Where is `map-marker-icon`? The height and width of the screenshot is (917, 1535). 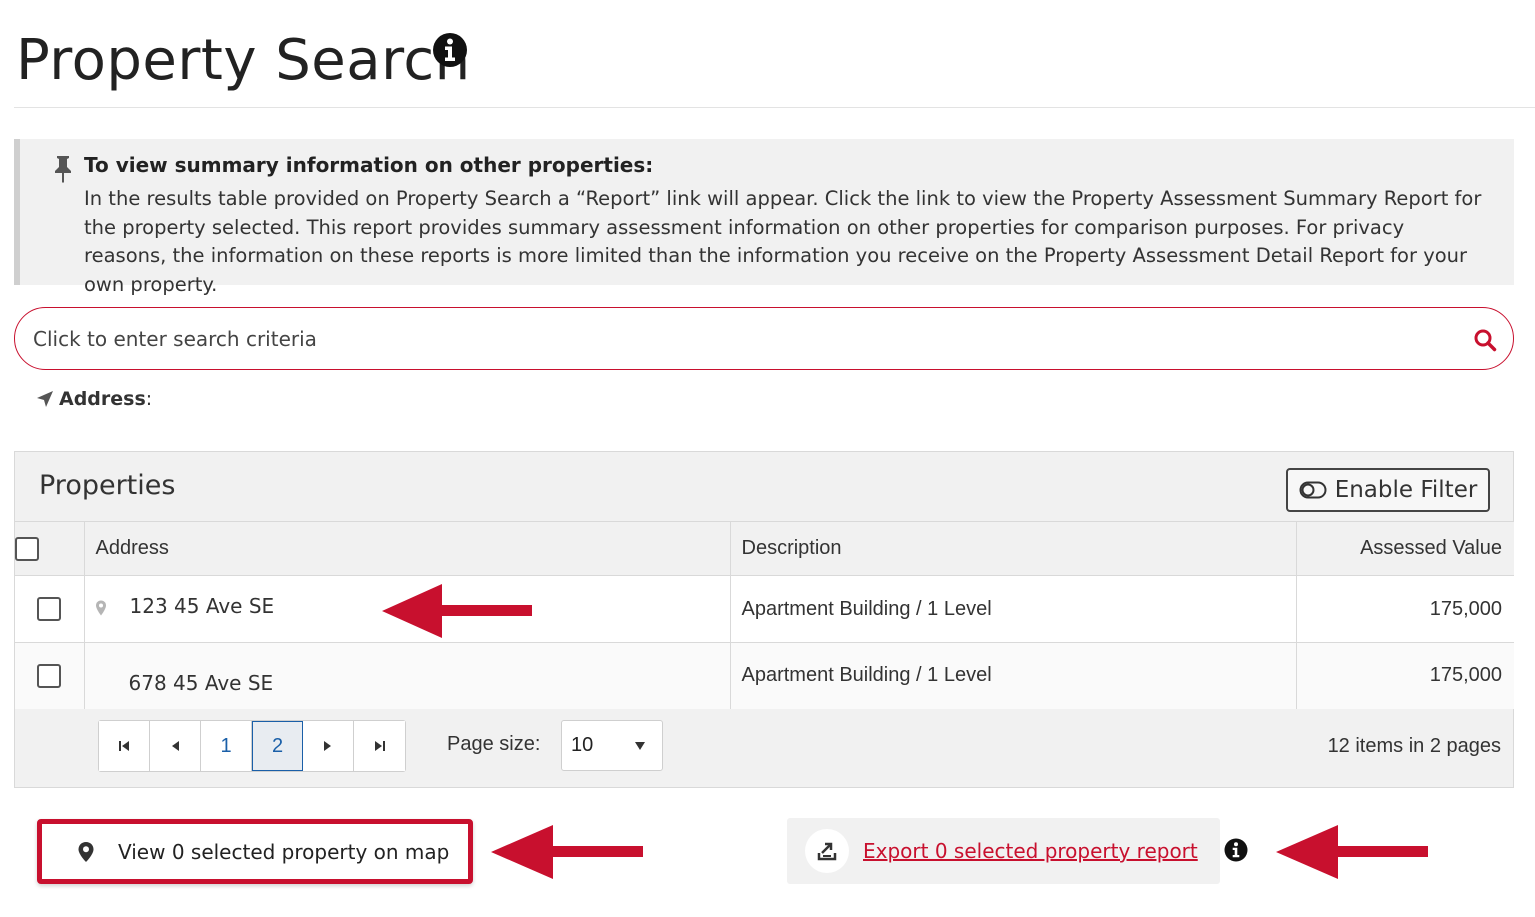
map-marker-icon is located at coordinates (86, 851).